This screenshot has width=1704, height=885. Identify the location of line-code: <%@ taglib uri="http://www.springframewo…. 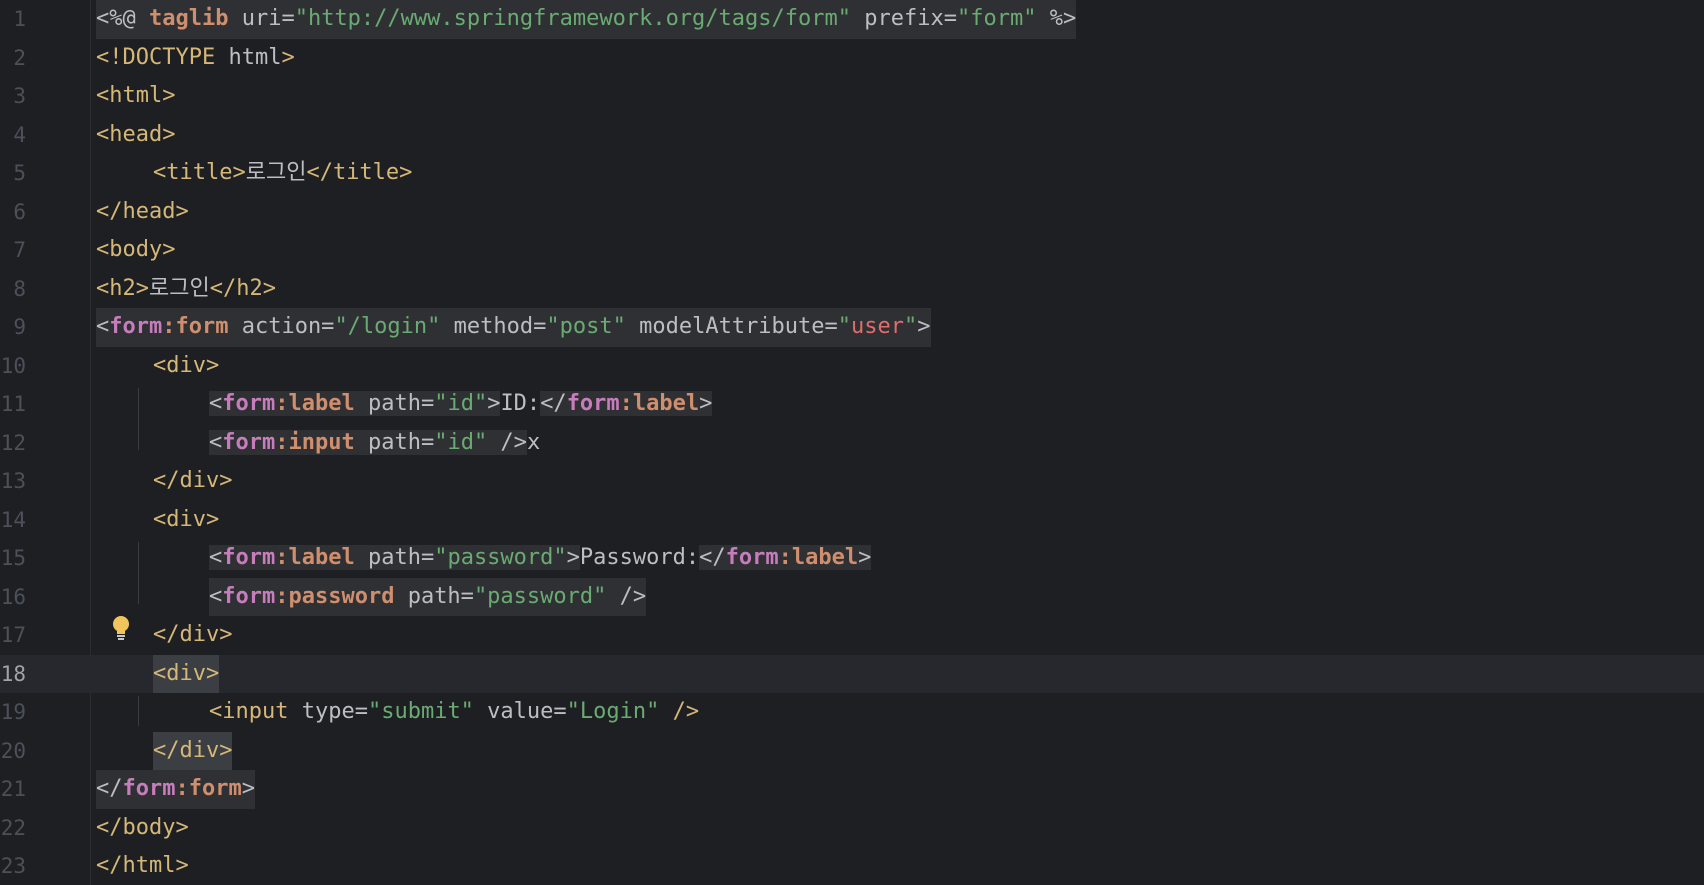
(586, 19).